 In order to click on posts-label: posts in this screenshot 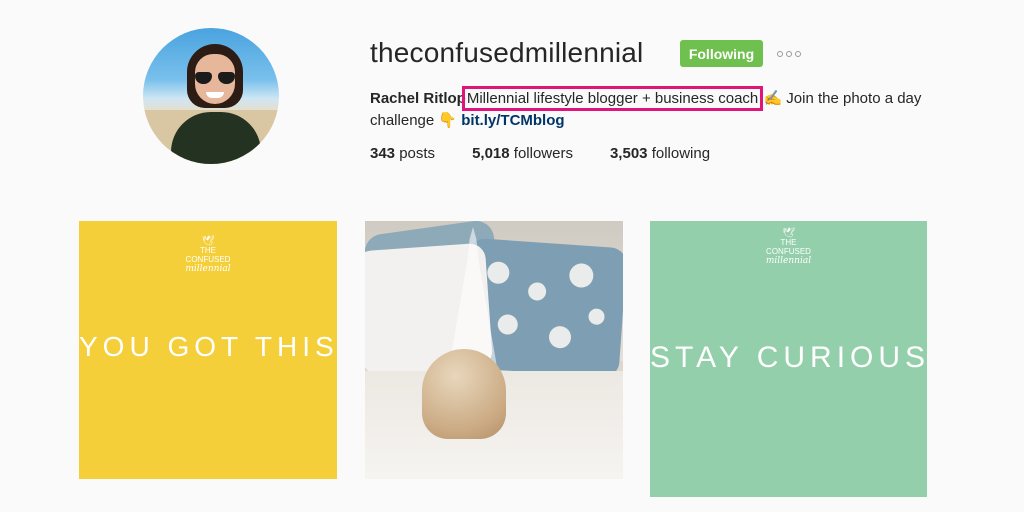, I will do `click(417, 153)`.